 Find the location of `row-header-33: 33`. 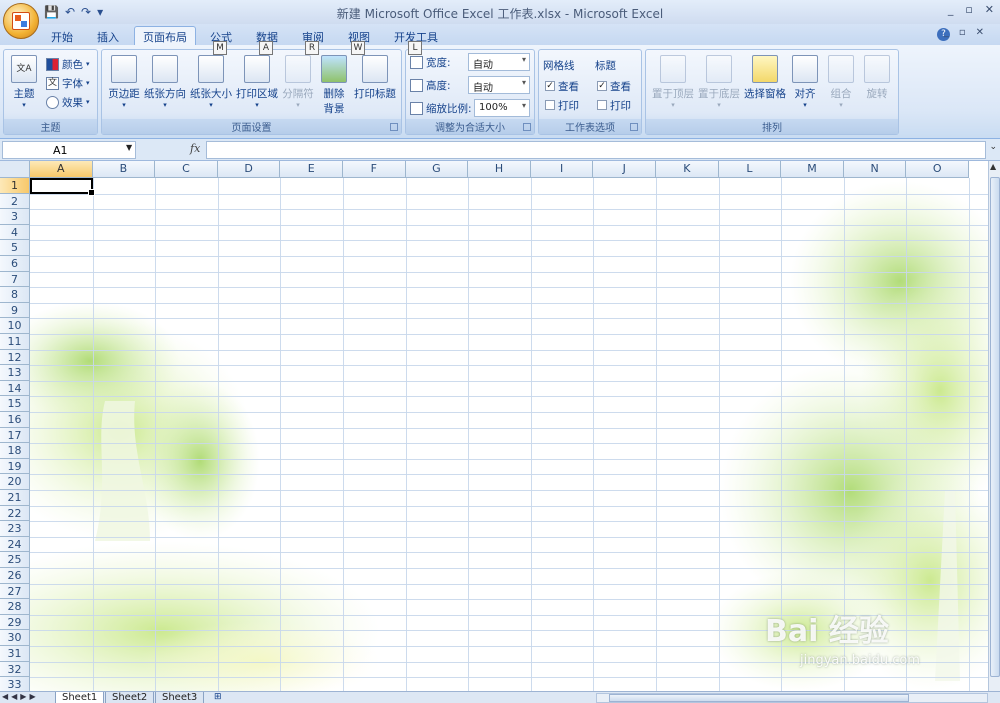

row-header-33: 33 is located at coordinates (15, 684).